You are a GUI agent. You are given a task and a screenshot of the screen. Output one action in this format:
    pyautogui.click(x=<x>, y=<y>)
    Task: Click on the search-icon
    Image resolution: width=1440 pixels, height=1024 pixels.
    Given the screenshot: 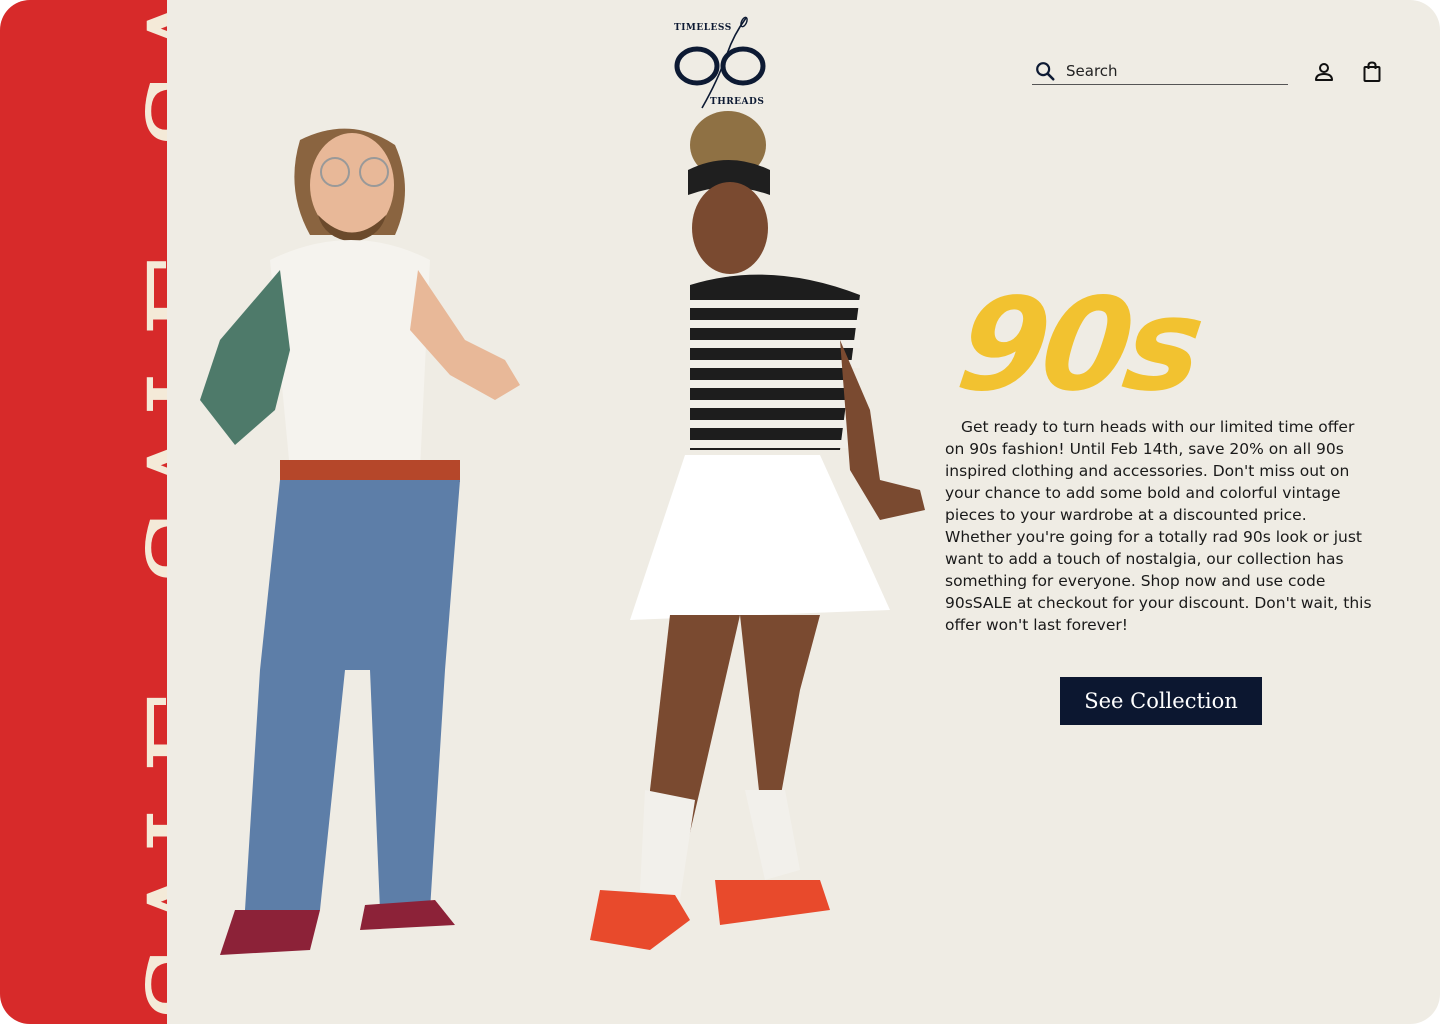 What is the action you would take?
    pyautogui.click(x=1045, y=71)
    